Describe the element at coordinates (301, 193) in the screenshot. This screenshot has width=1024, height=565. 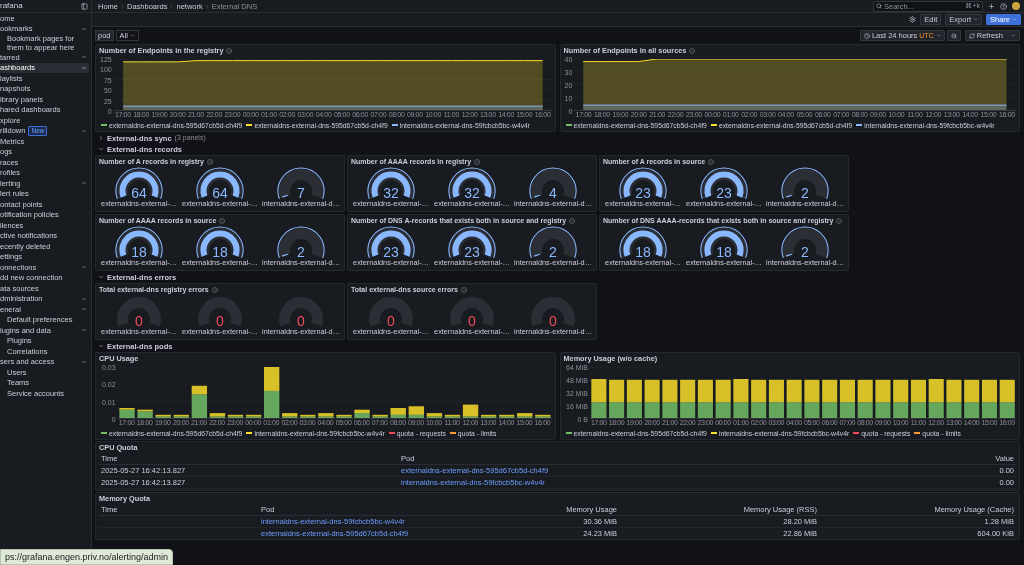
I see `gauge-value: 7` at that location.